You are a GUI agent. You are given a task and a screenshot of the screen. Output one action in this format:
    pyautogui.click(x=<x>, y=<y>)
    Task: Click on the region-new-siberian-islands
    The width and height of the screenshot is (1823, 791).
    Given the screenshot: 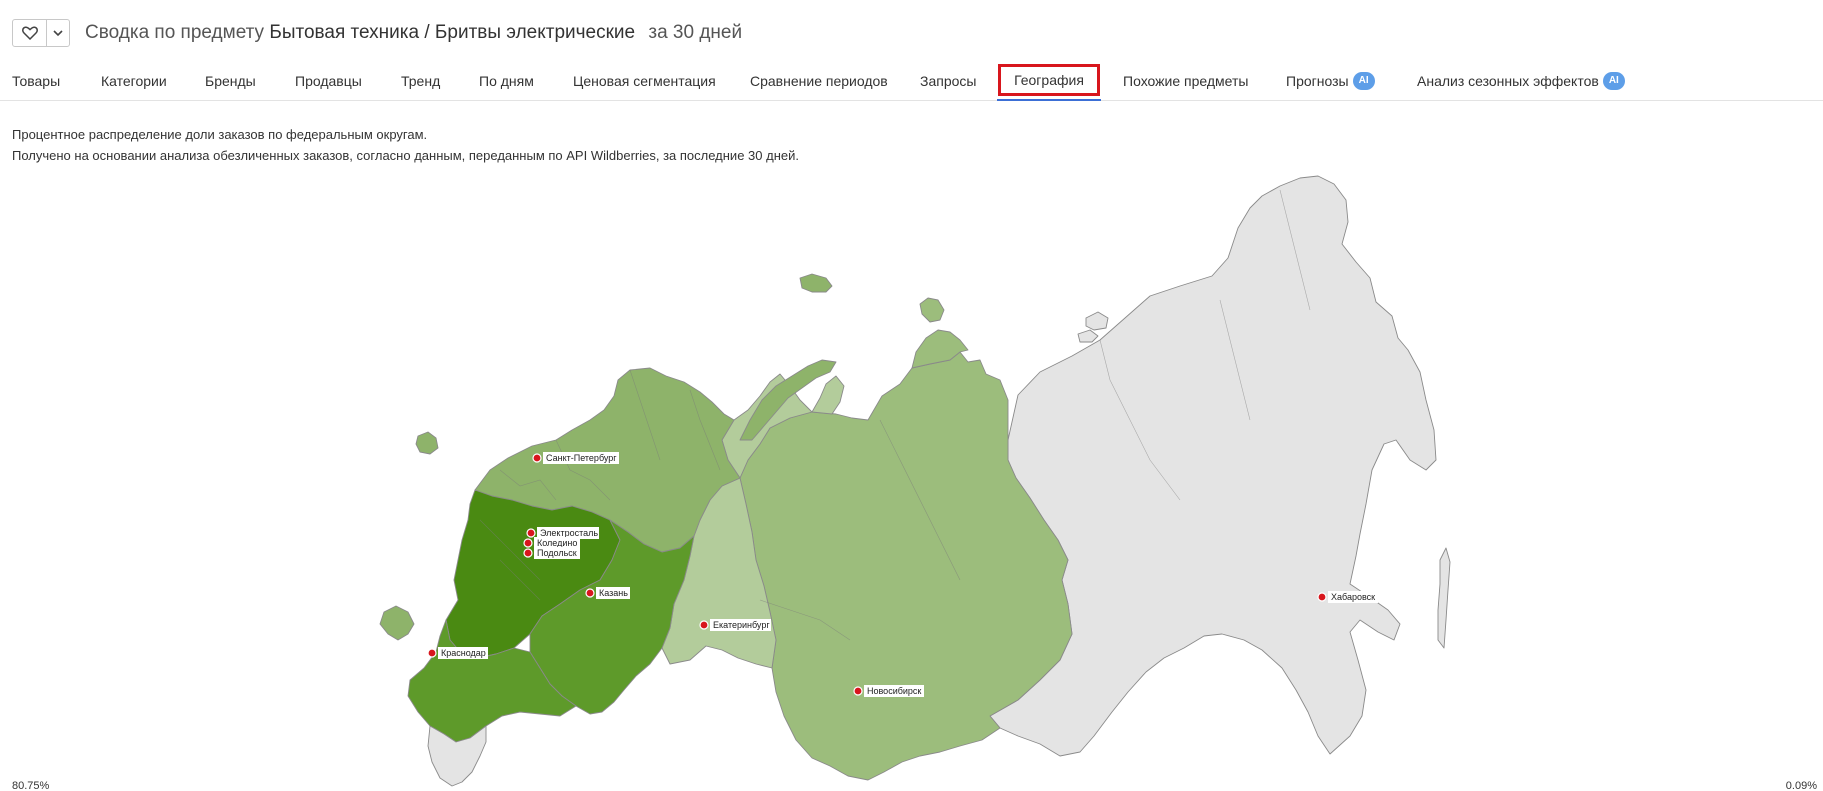 What is the action you would take?
    pyautogui.click(x=1097, y=321)
    